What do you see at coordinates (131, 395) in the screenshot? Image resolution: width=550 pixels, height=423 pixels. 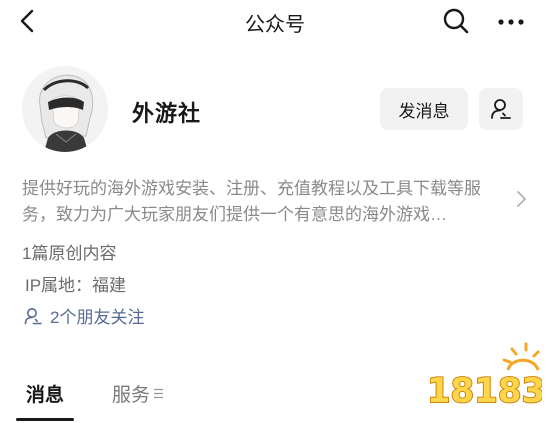 I see `tab-services-label: 服务` at bounding box center [131, 395].